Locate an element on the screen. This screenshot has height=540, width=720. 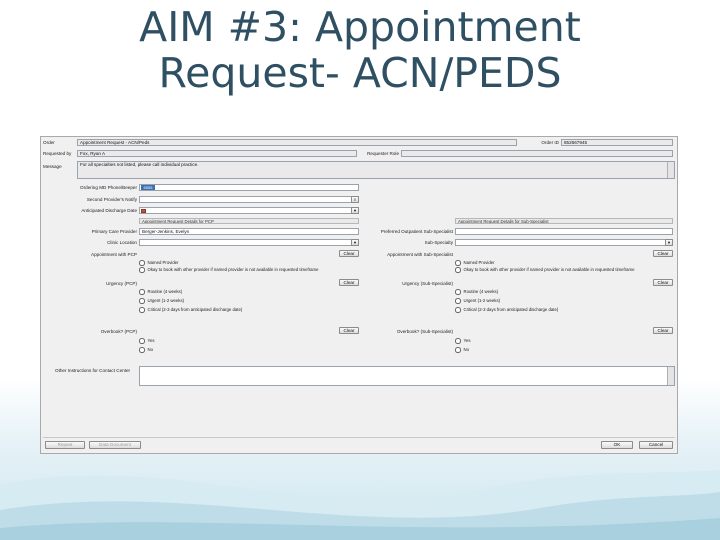
order-label: Order is located at coordinates (49, 142).